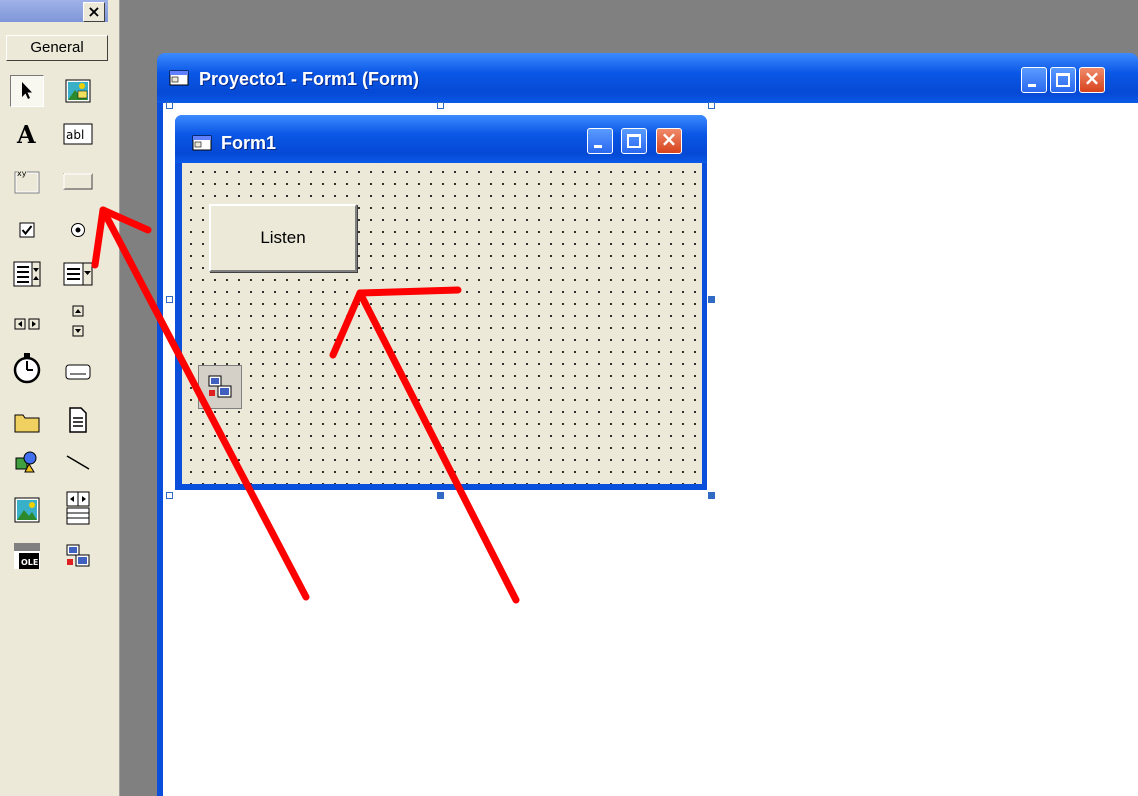 Image resolution: width=1138 pixels, height=796 pixels. Describe the element at coordinates (78, 508) in the screenshot. I see `data-icon` at that location.